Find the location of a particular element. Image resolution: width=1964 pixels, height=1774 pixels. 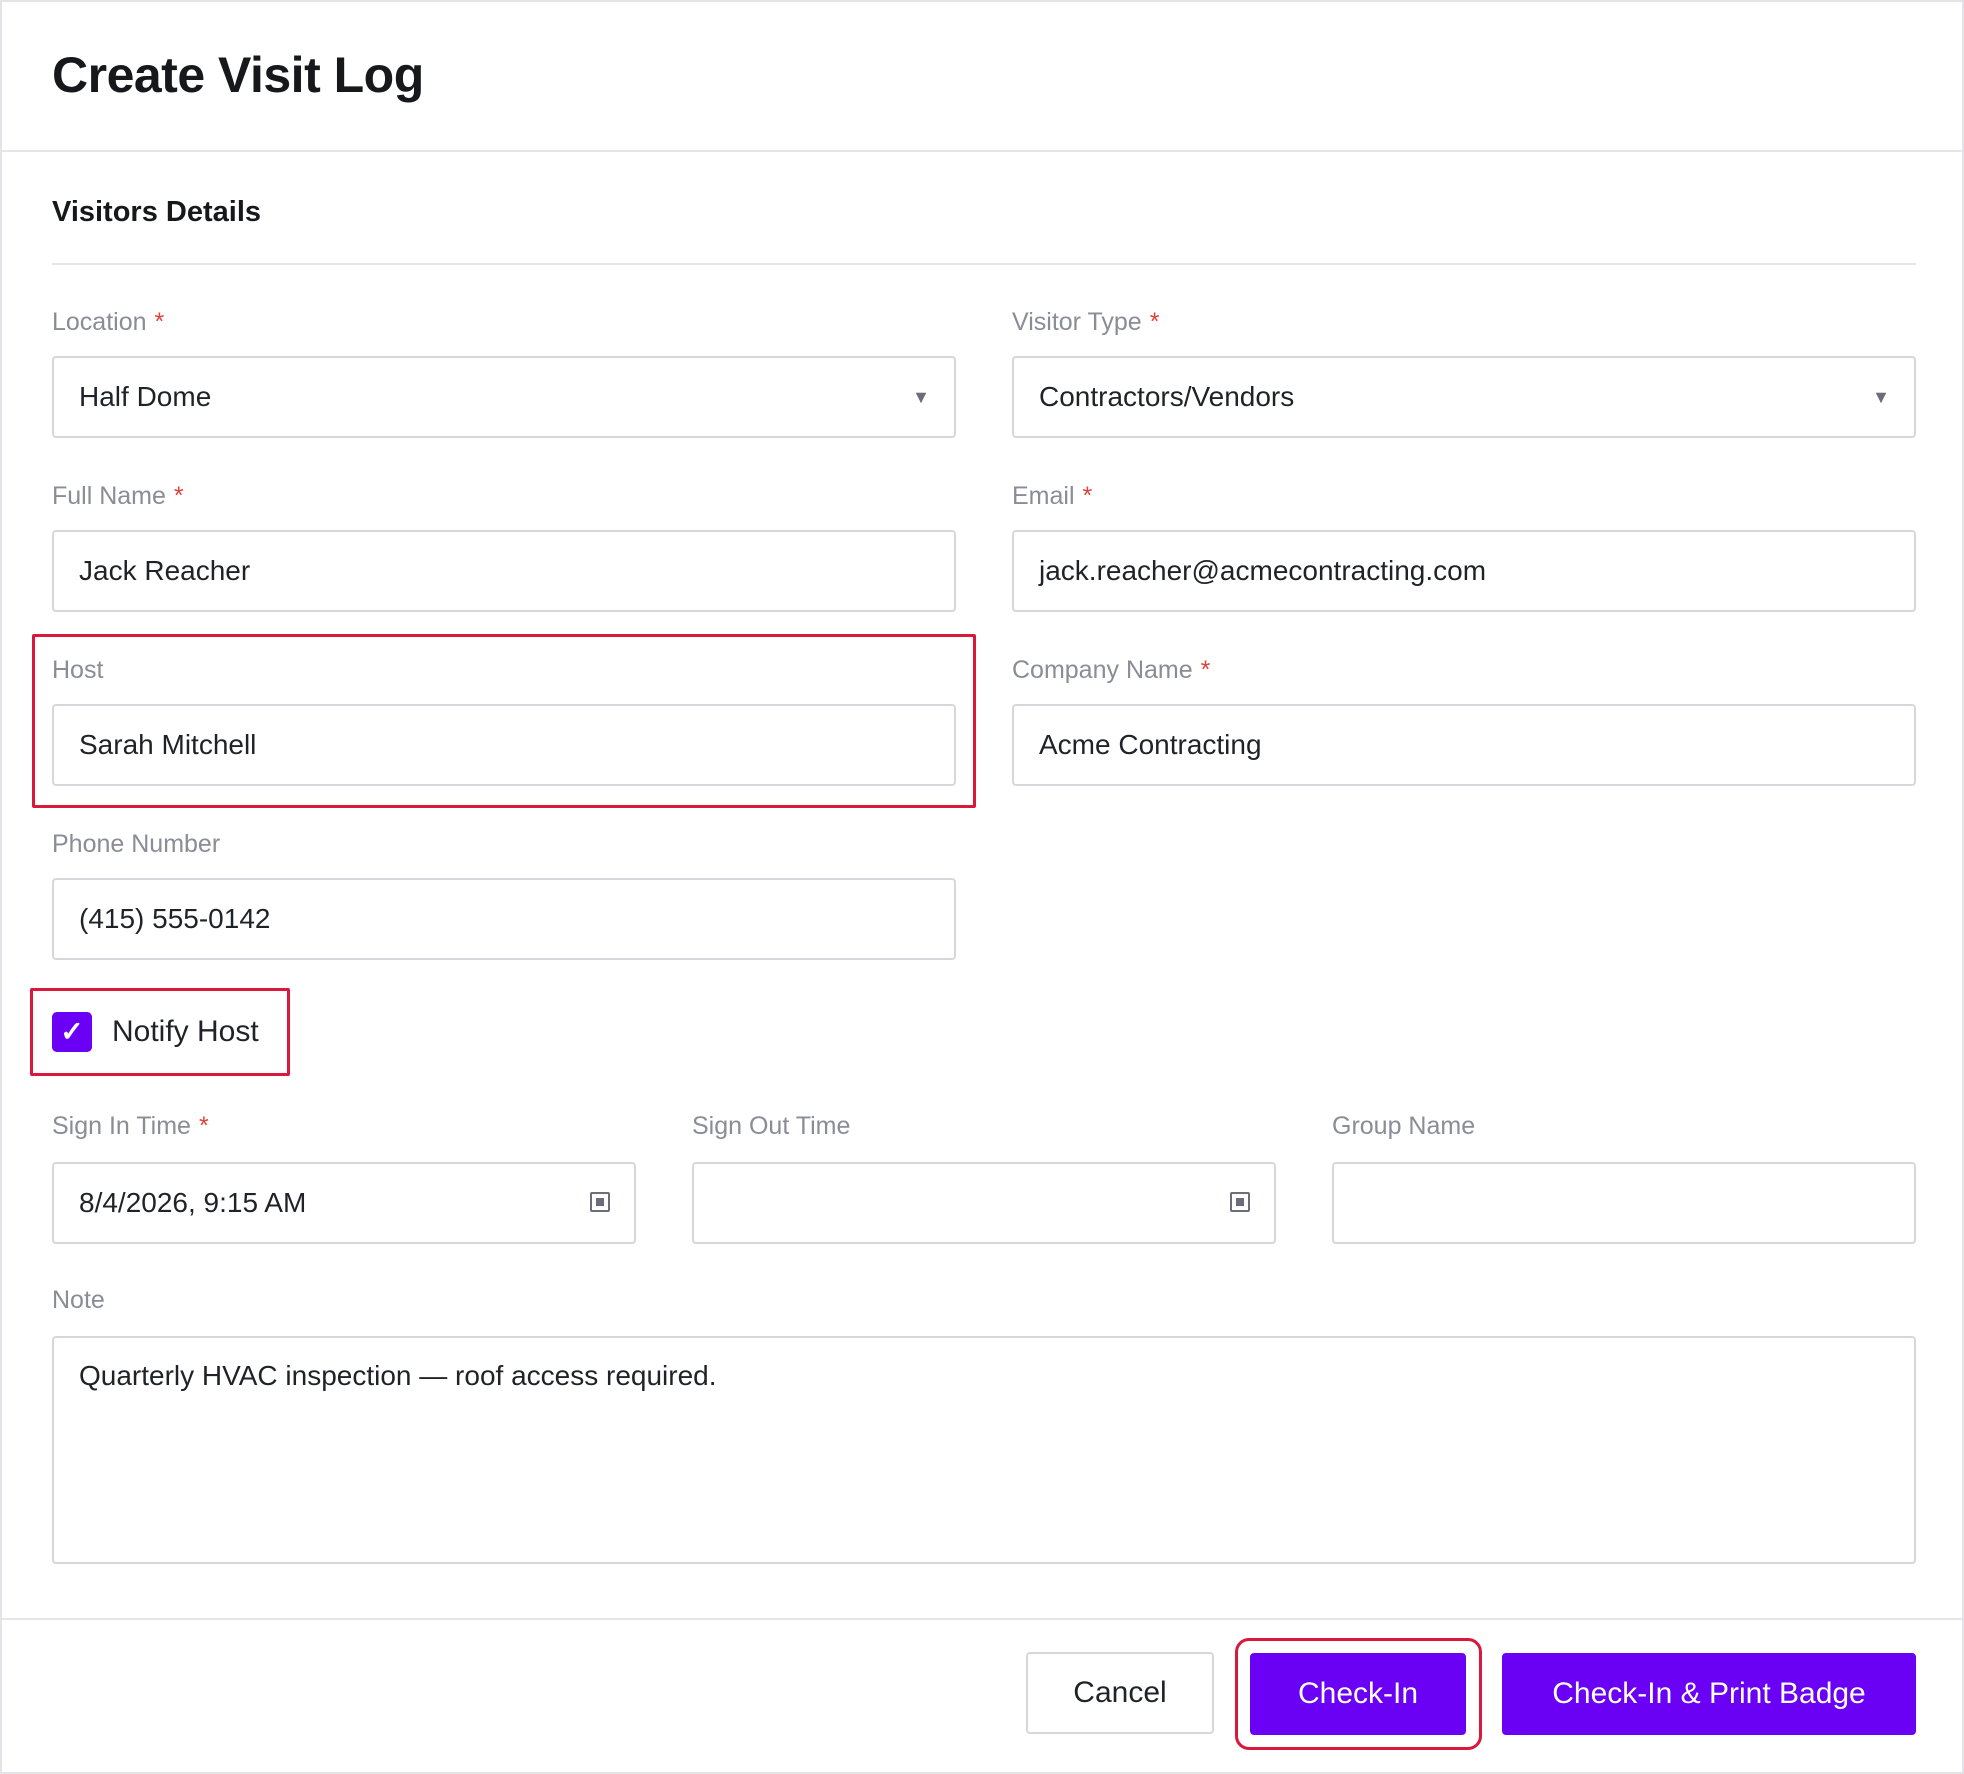

sign-in-time-value: 8/4/2026, 9:15 AM is located at coordinates (193, 1202).